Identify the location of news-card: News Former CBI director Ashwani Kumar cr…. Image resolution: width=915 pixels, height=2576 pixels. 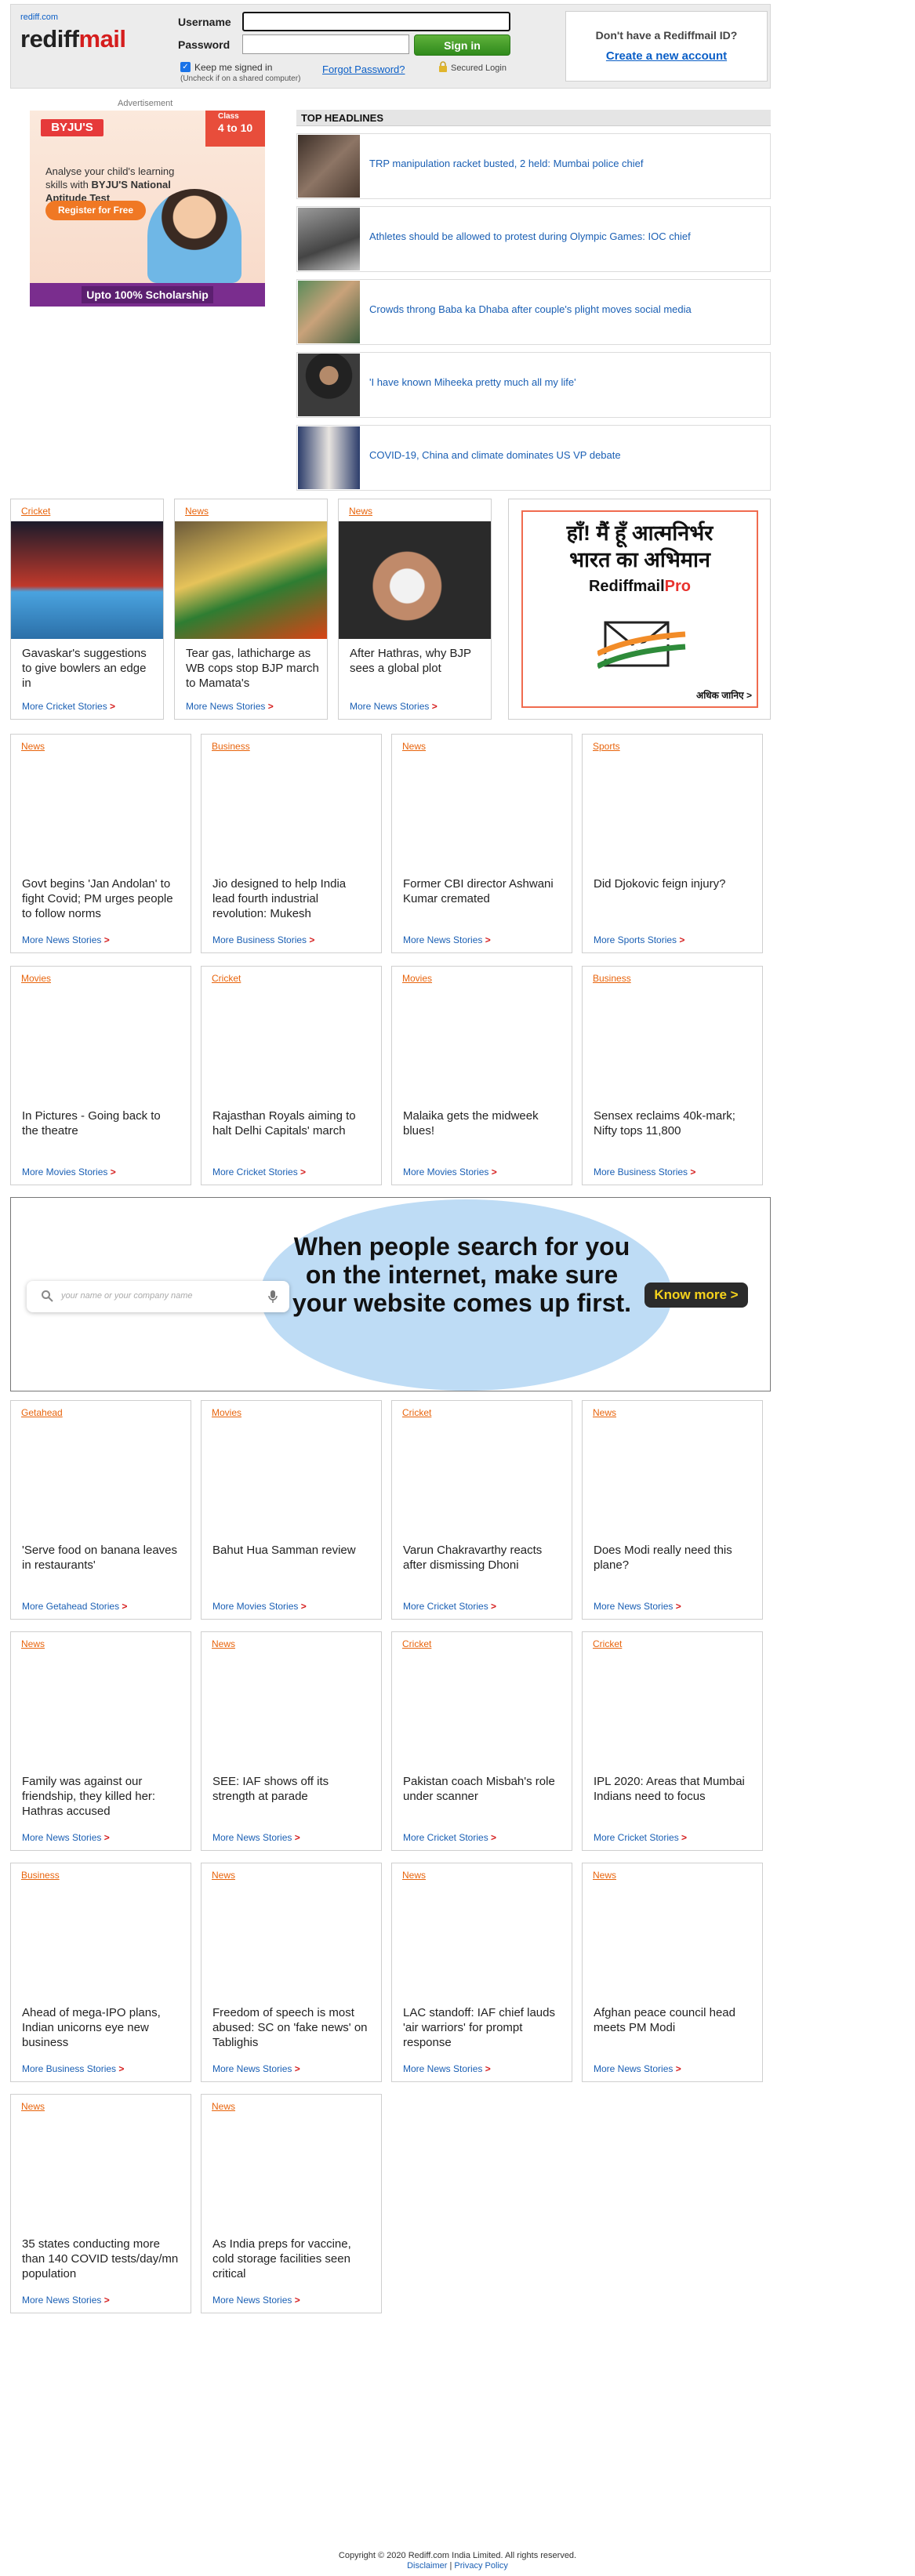
(481, 843).